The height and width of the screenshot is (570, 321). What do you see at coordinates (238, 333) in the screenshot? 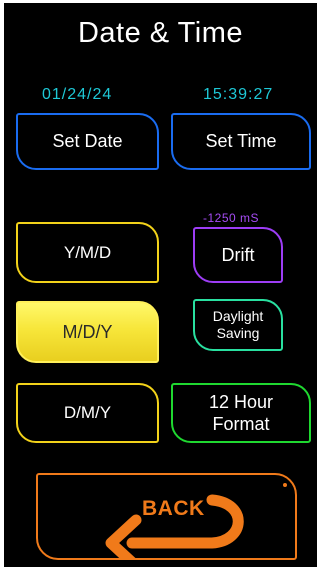
I see `daylight-saving-line2: Saving` at bounding box center [238, 333].